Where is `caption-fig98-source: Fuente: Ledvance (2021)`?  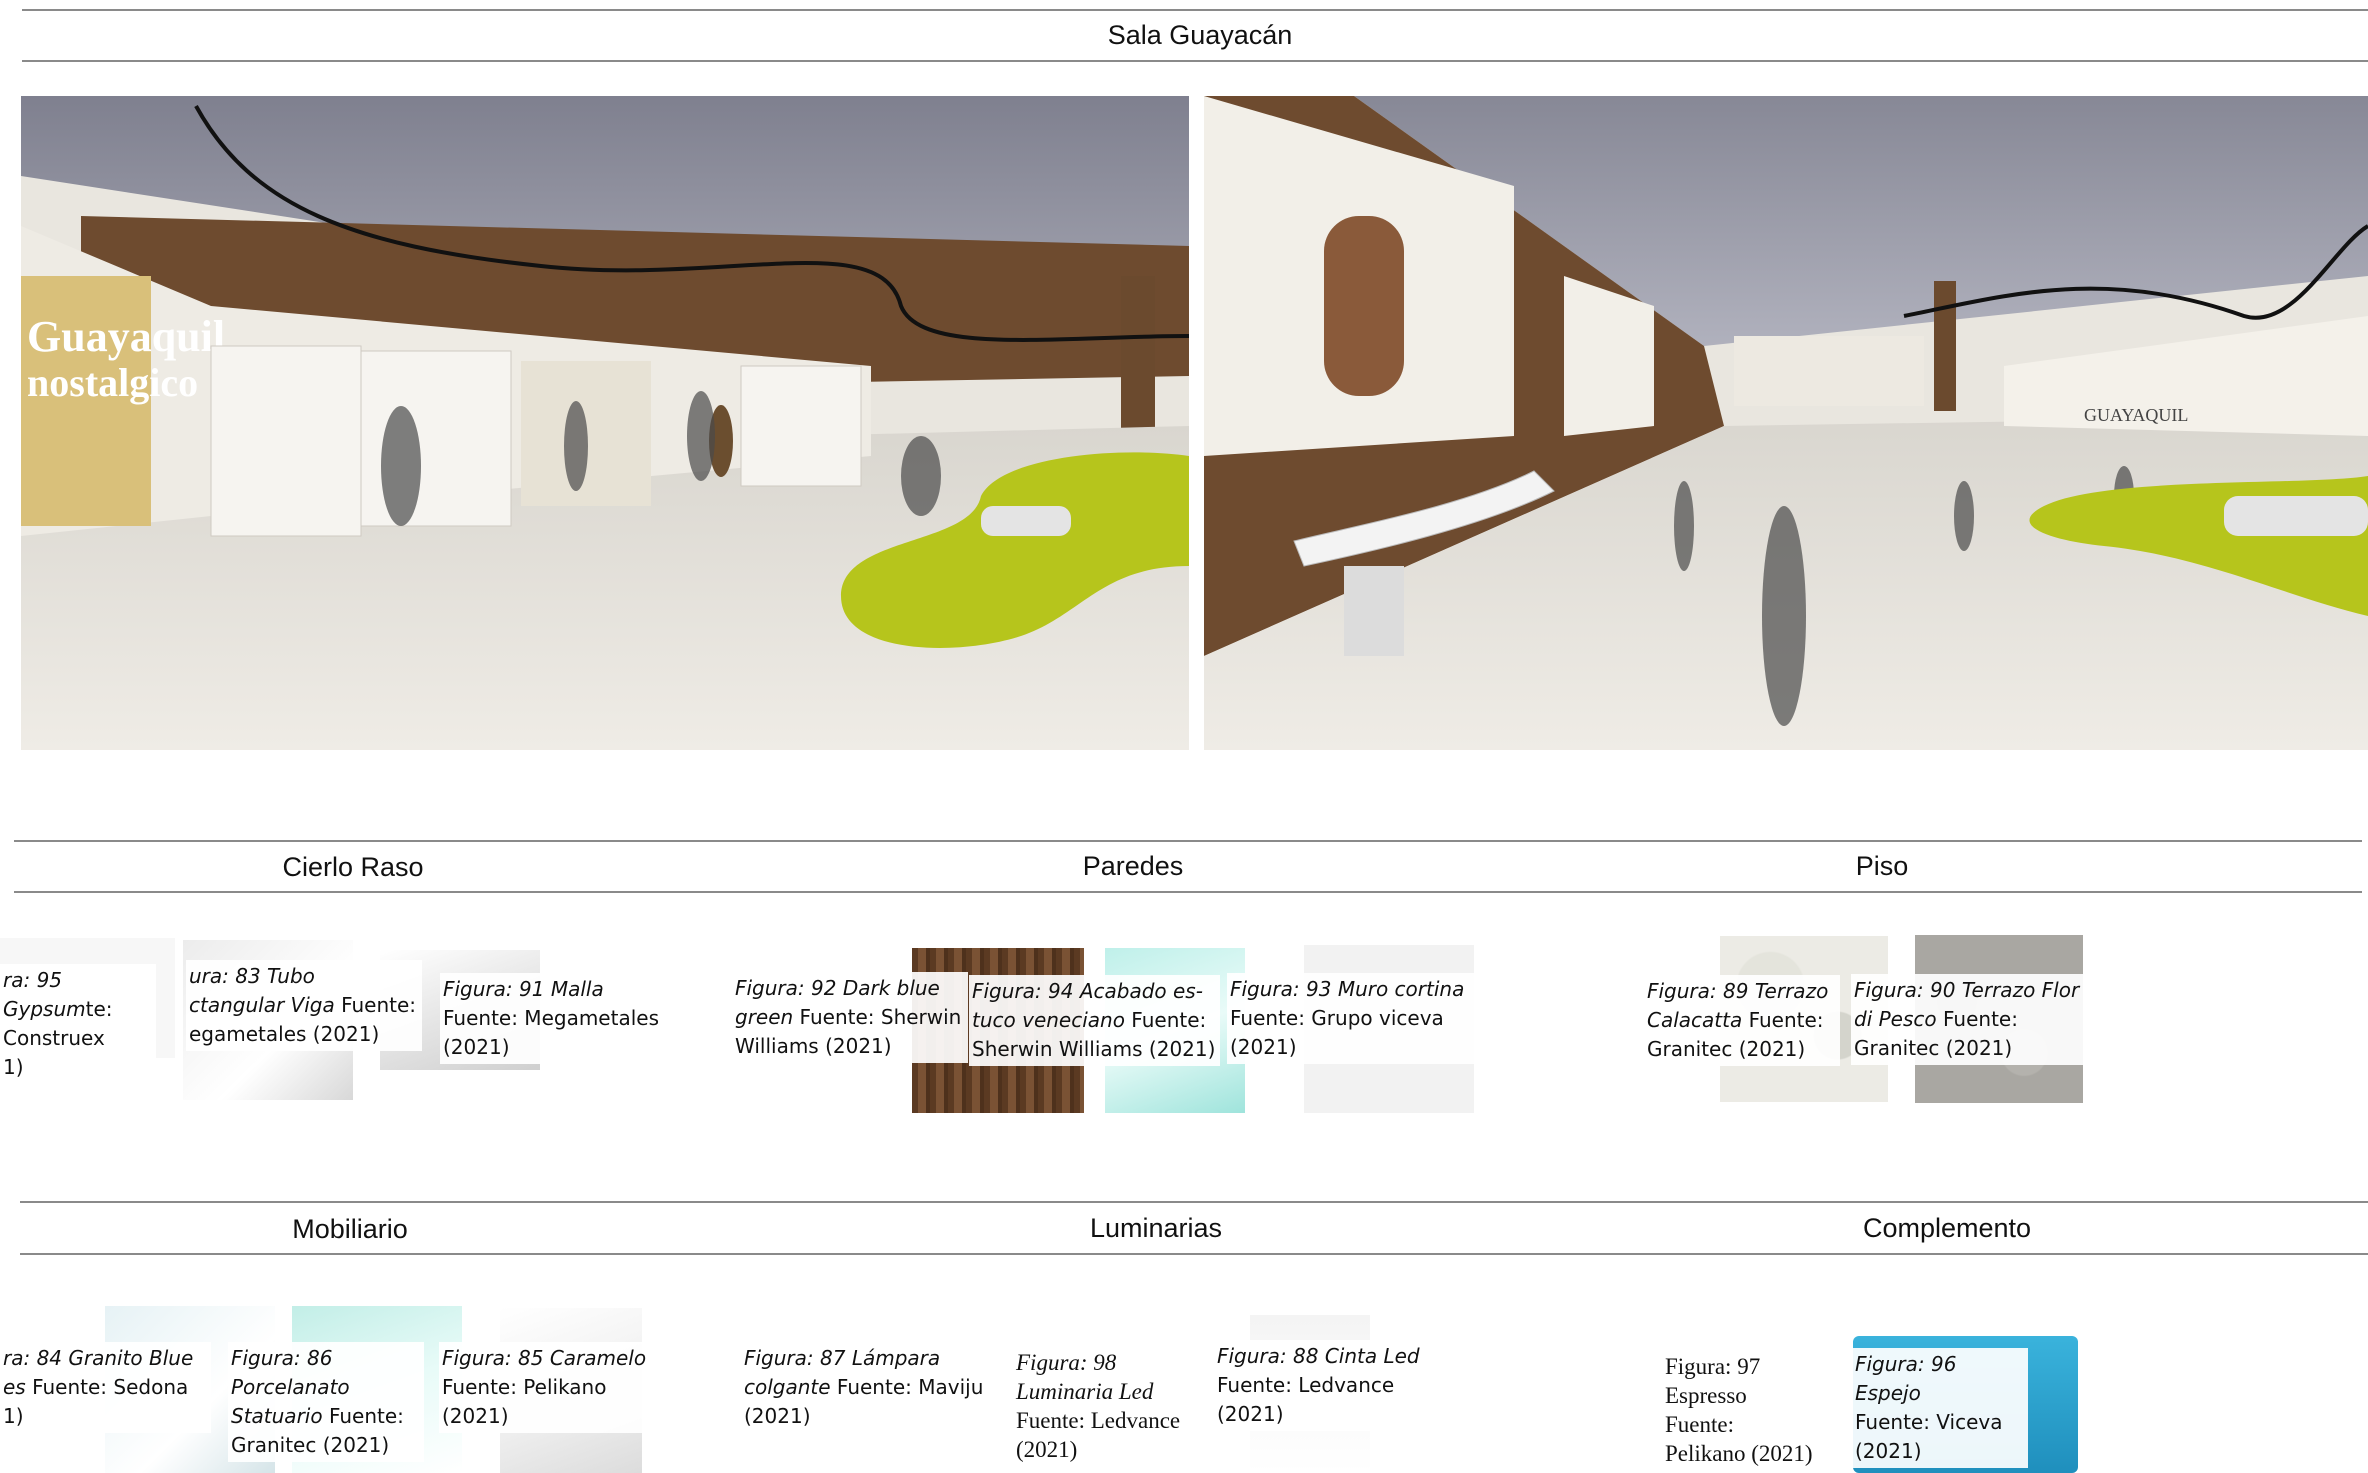
caption-fig98-source: Fuente: Ledvance (2021) is located at coordinates (1098, 1435).